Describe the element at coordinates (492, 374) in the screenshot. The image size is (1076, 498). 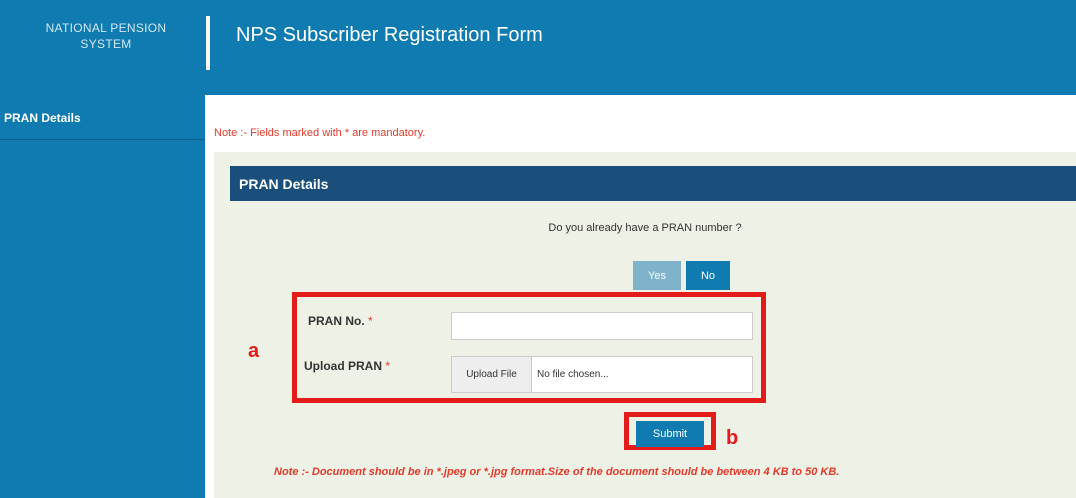
I see `upload-file-button: Upload File` at that location.